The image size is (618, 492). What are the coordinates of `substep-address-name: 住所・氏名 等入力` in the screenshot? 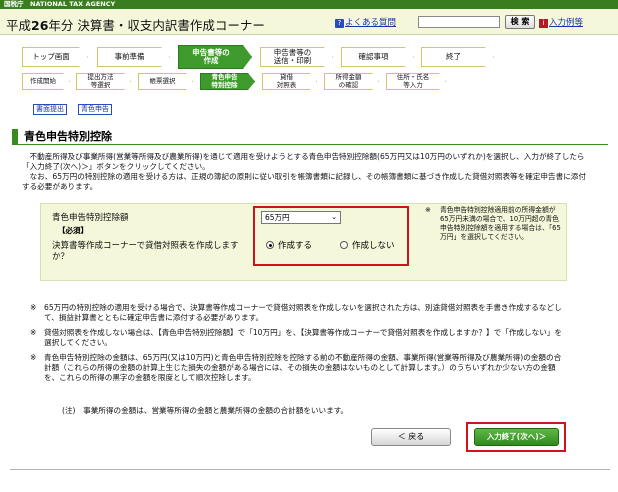 It's located at (416, 81).